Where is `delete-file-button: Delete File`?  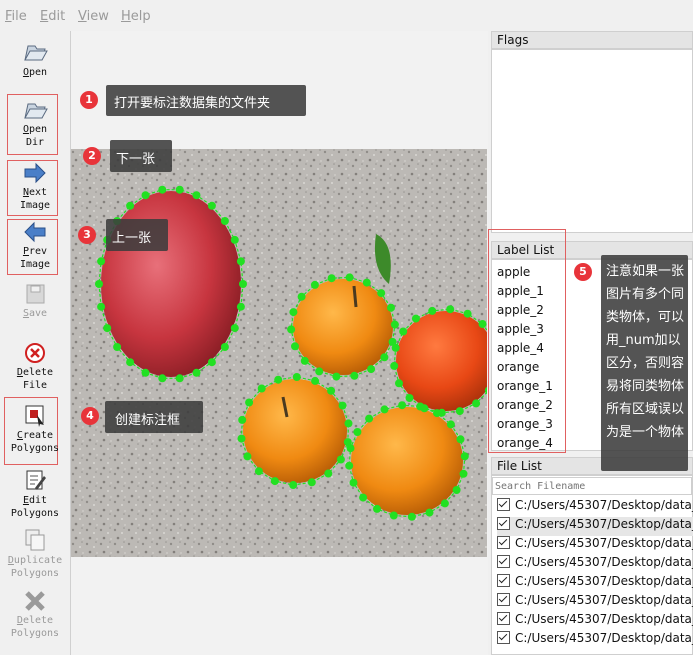 delete-file-button: Delete File is located at coordinates (35, 367).